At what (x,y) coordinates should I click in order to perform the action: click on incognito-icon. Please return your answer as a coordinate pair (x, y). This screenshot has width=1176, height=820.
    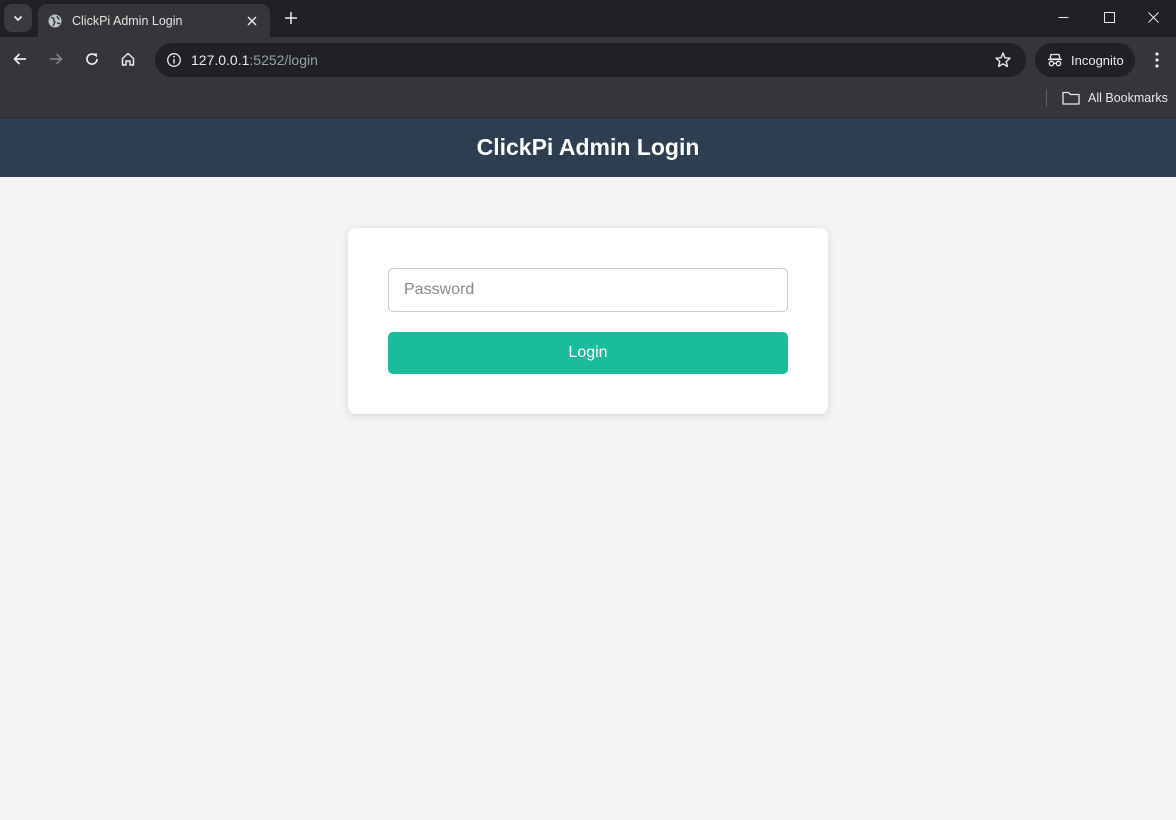
    Looking at the image, I should click on (1055, 60).